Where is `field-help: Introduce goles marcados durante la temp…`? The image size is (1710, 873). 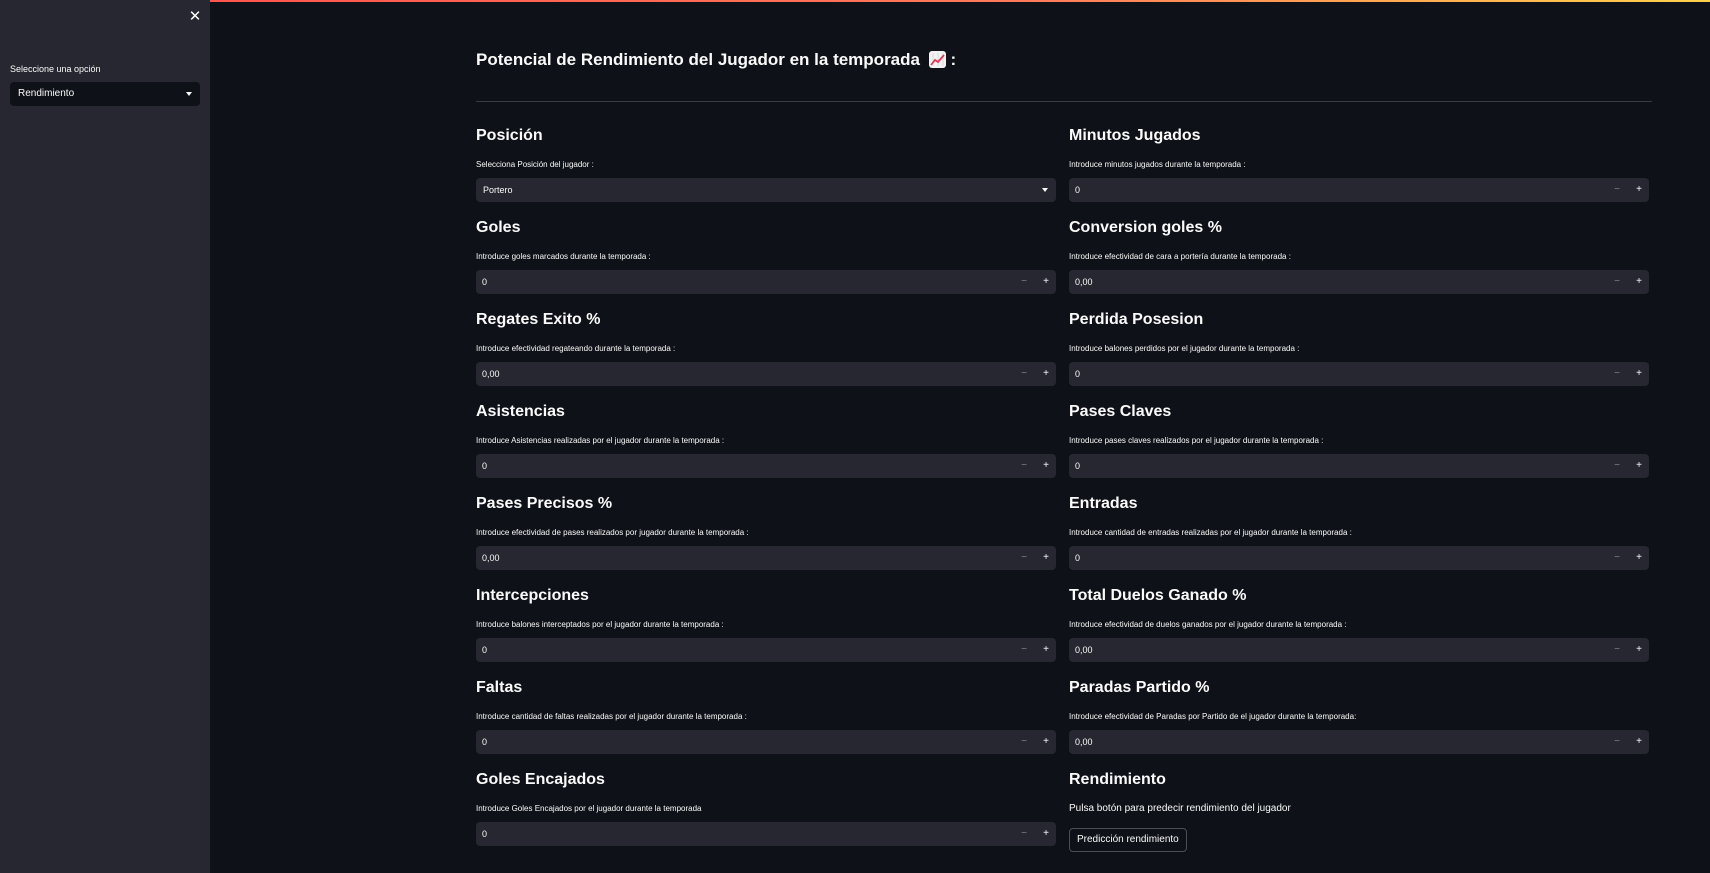 field-help: Introduce goles marcados durante la temp… is located at coordinates (563, 256).